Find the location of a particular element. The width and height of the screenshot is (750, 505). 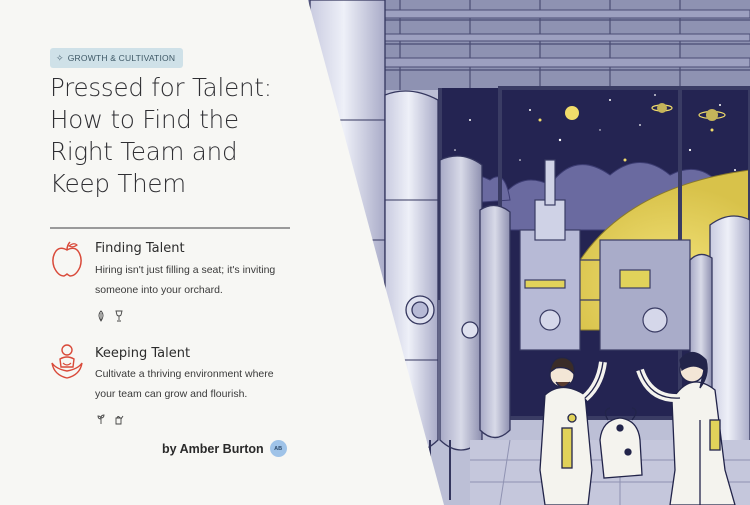

category-label: GROWTH & CULTIVATION is located at coordinates (121, 58).